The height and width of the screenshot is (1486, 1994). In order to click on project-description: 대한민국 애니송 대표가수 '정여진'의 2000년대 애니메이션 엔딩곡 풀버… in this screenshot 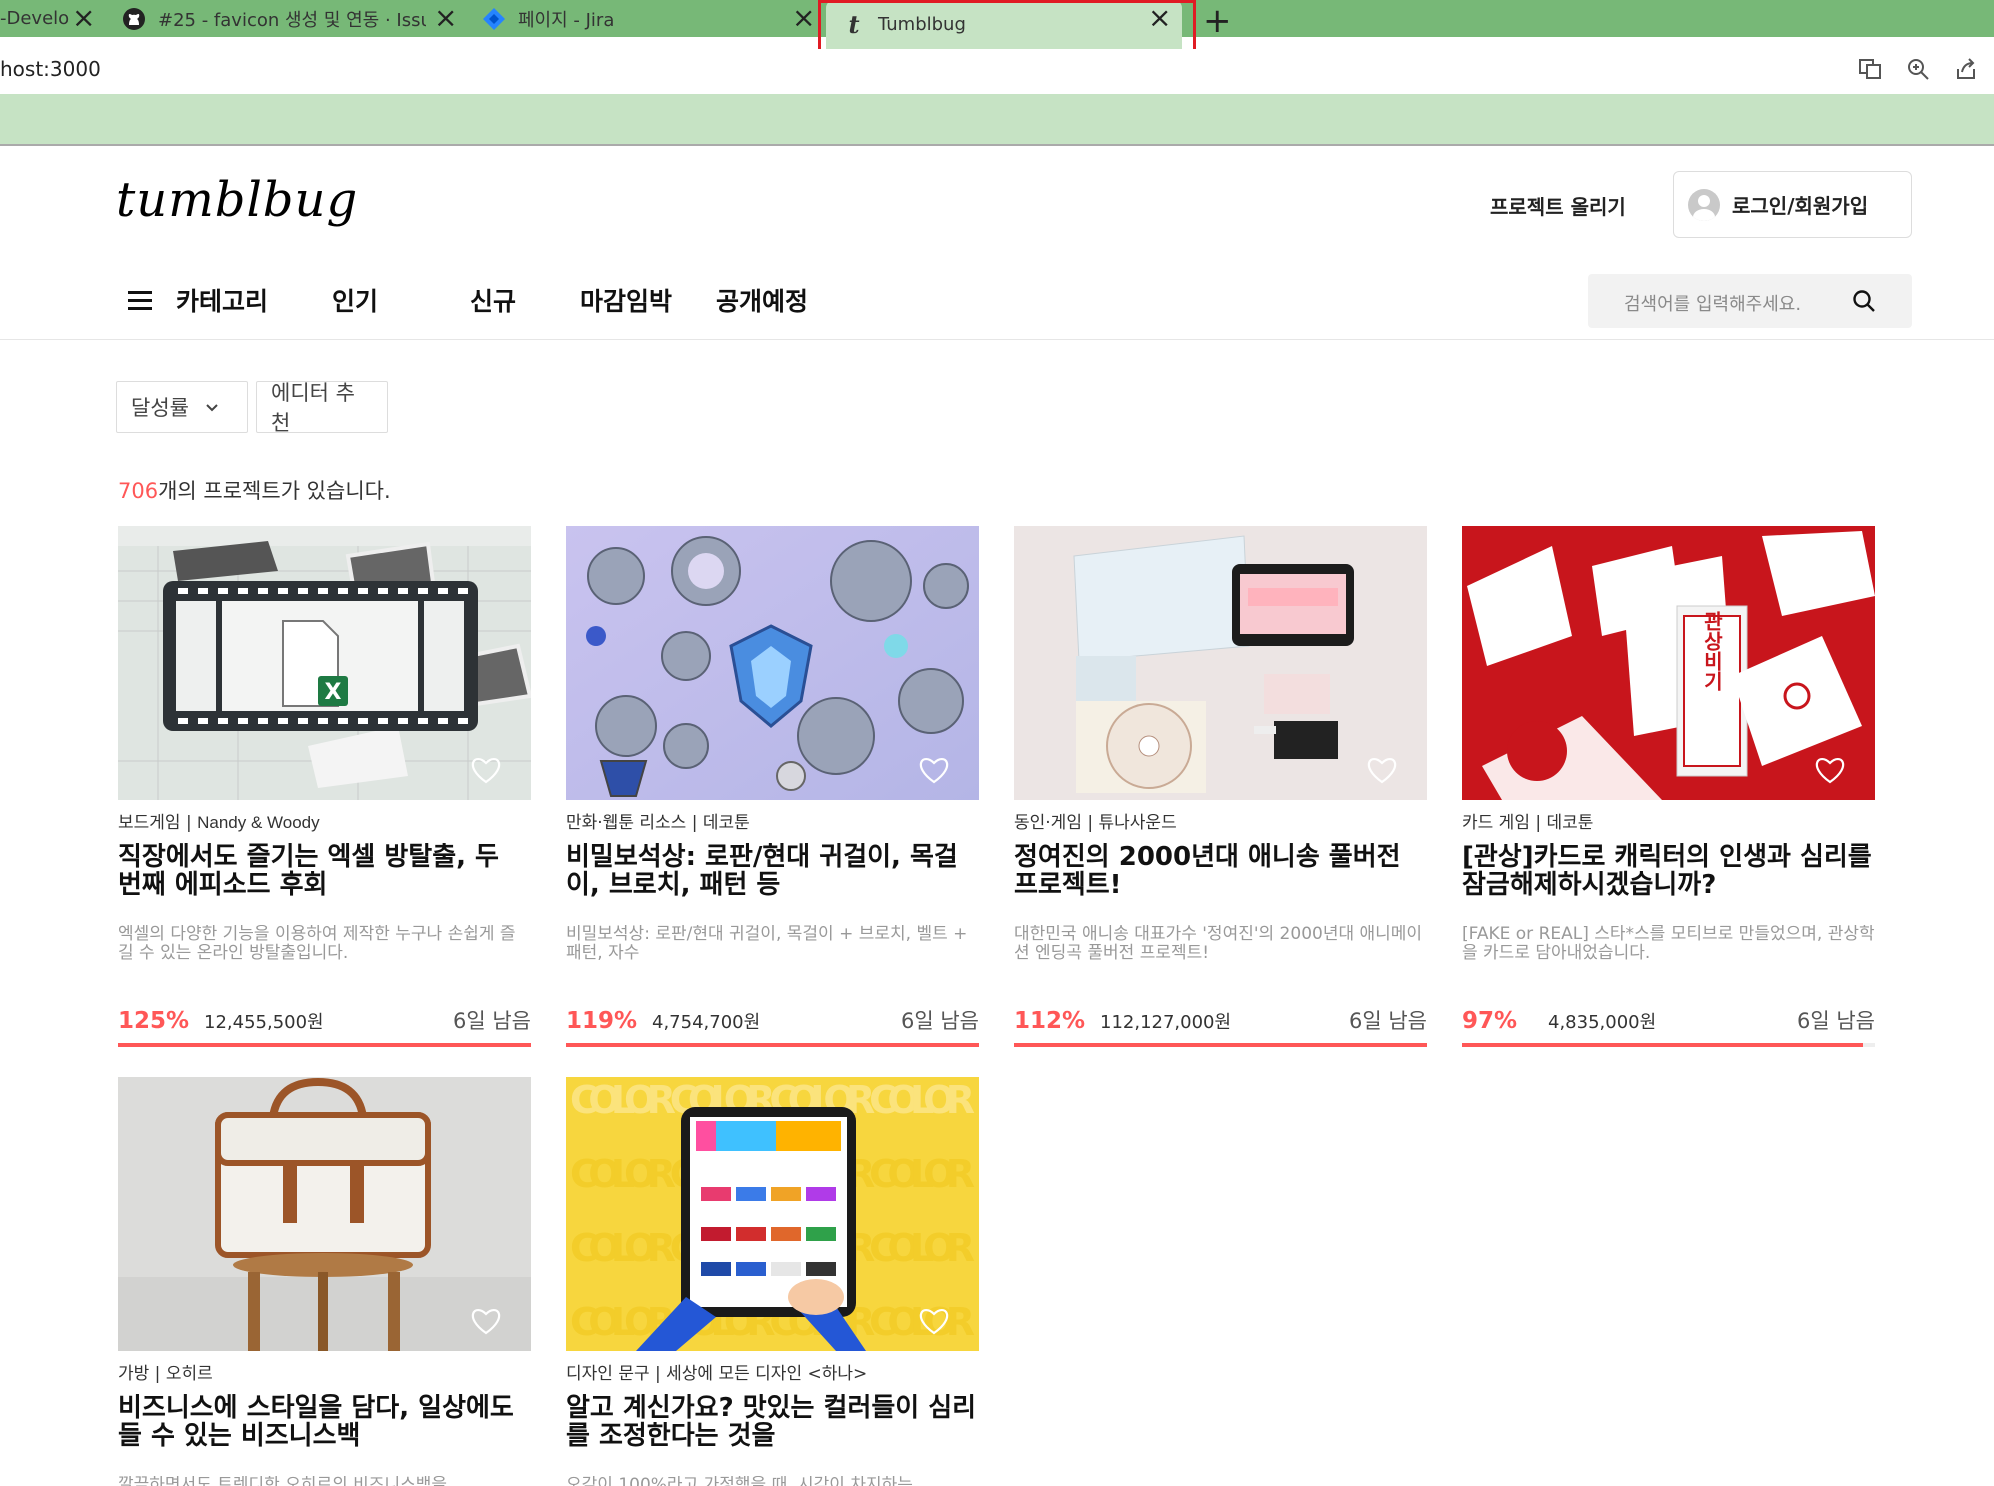, I will do `click(1218, 944)`.